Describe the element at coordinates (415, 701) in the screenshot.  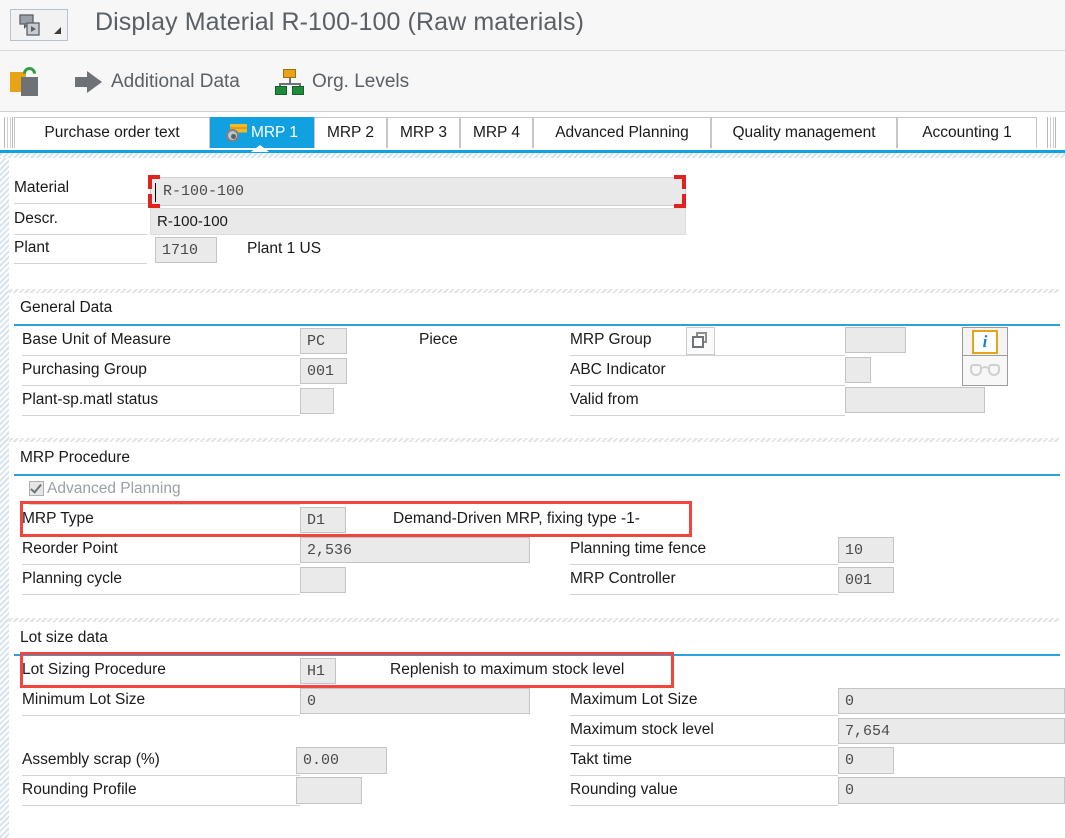
I see `minimum-lot-size-input: 0` at that location.